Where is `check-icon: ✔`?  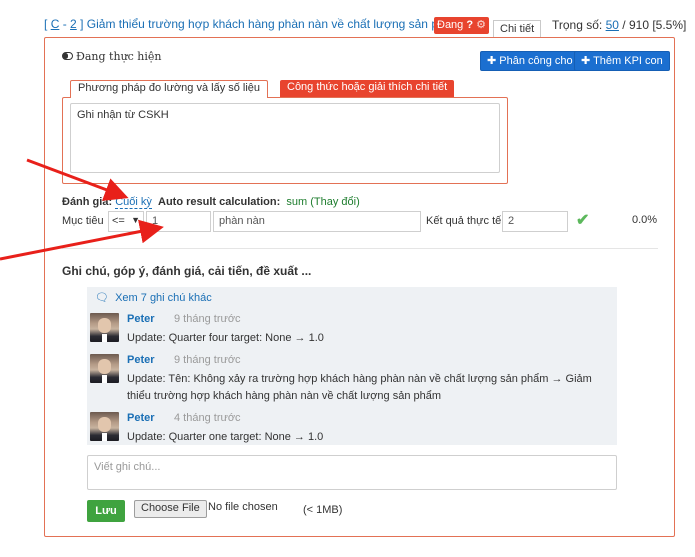
check-icon: ✔ is located at coordinates (582, 220).